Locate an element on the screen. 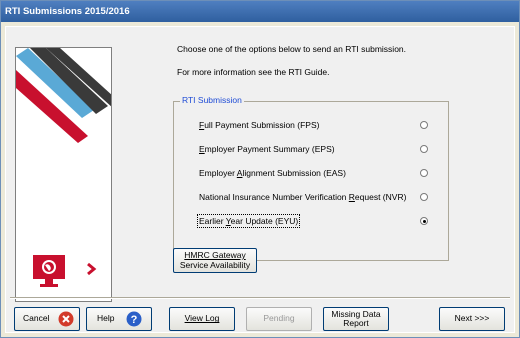 This screenshot has width=520, height=338. cancel-x-icon is located at coordinates (66, 319).